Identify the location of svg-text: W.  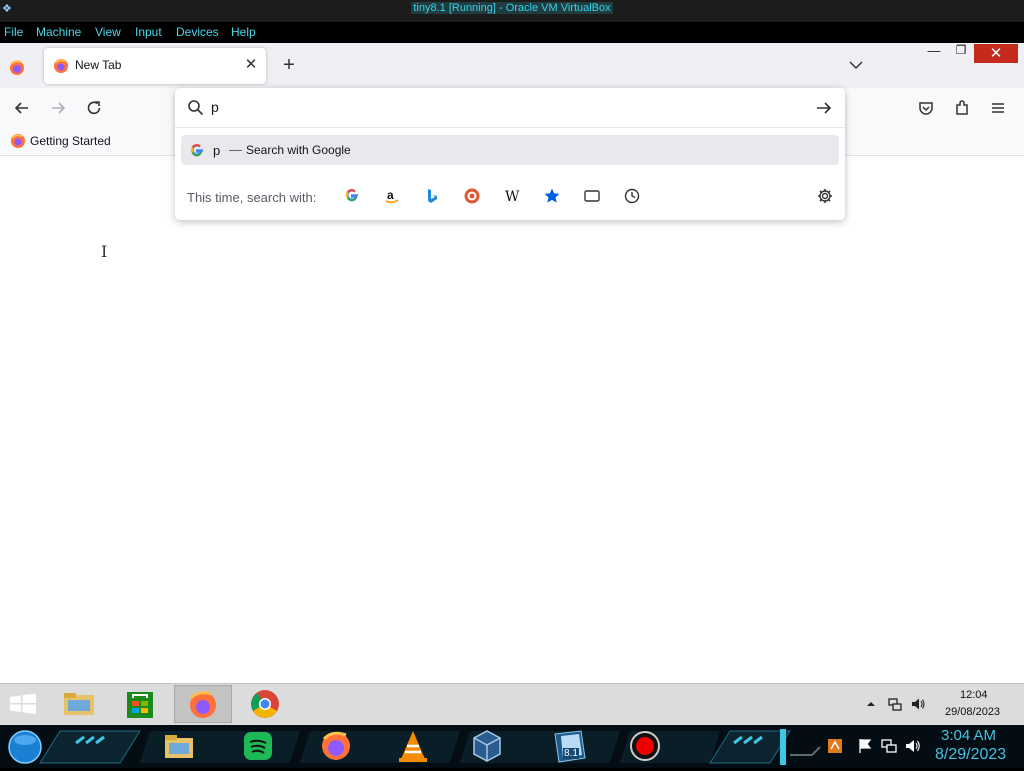
(512, 197).